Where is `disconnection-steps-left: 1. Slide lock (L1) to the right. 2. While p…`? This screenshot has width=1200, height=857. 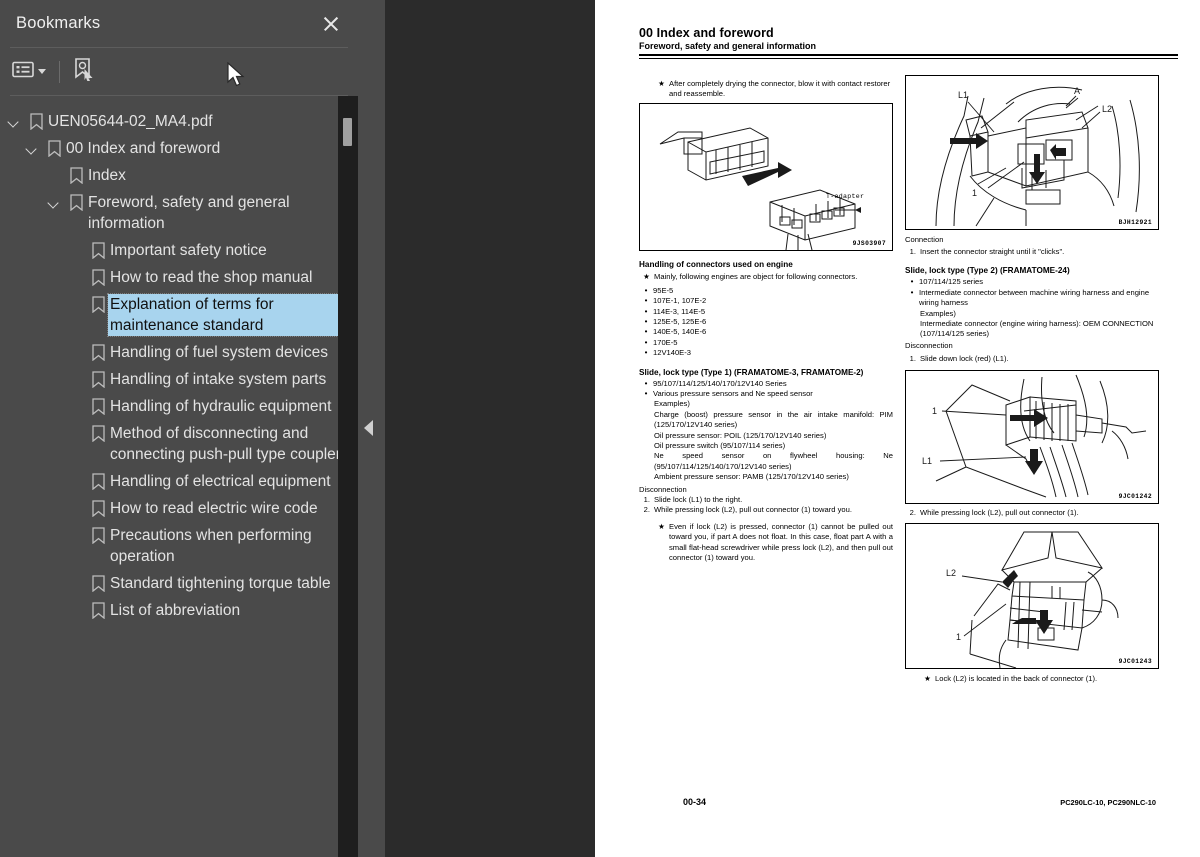 disconnection-steps-left: 1. Slide lock (L1) to the right. 2. While p… is located at coordinates (766, 505).